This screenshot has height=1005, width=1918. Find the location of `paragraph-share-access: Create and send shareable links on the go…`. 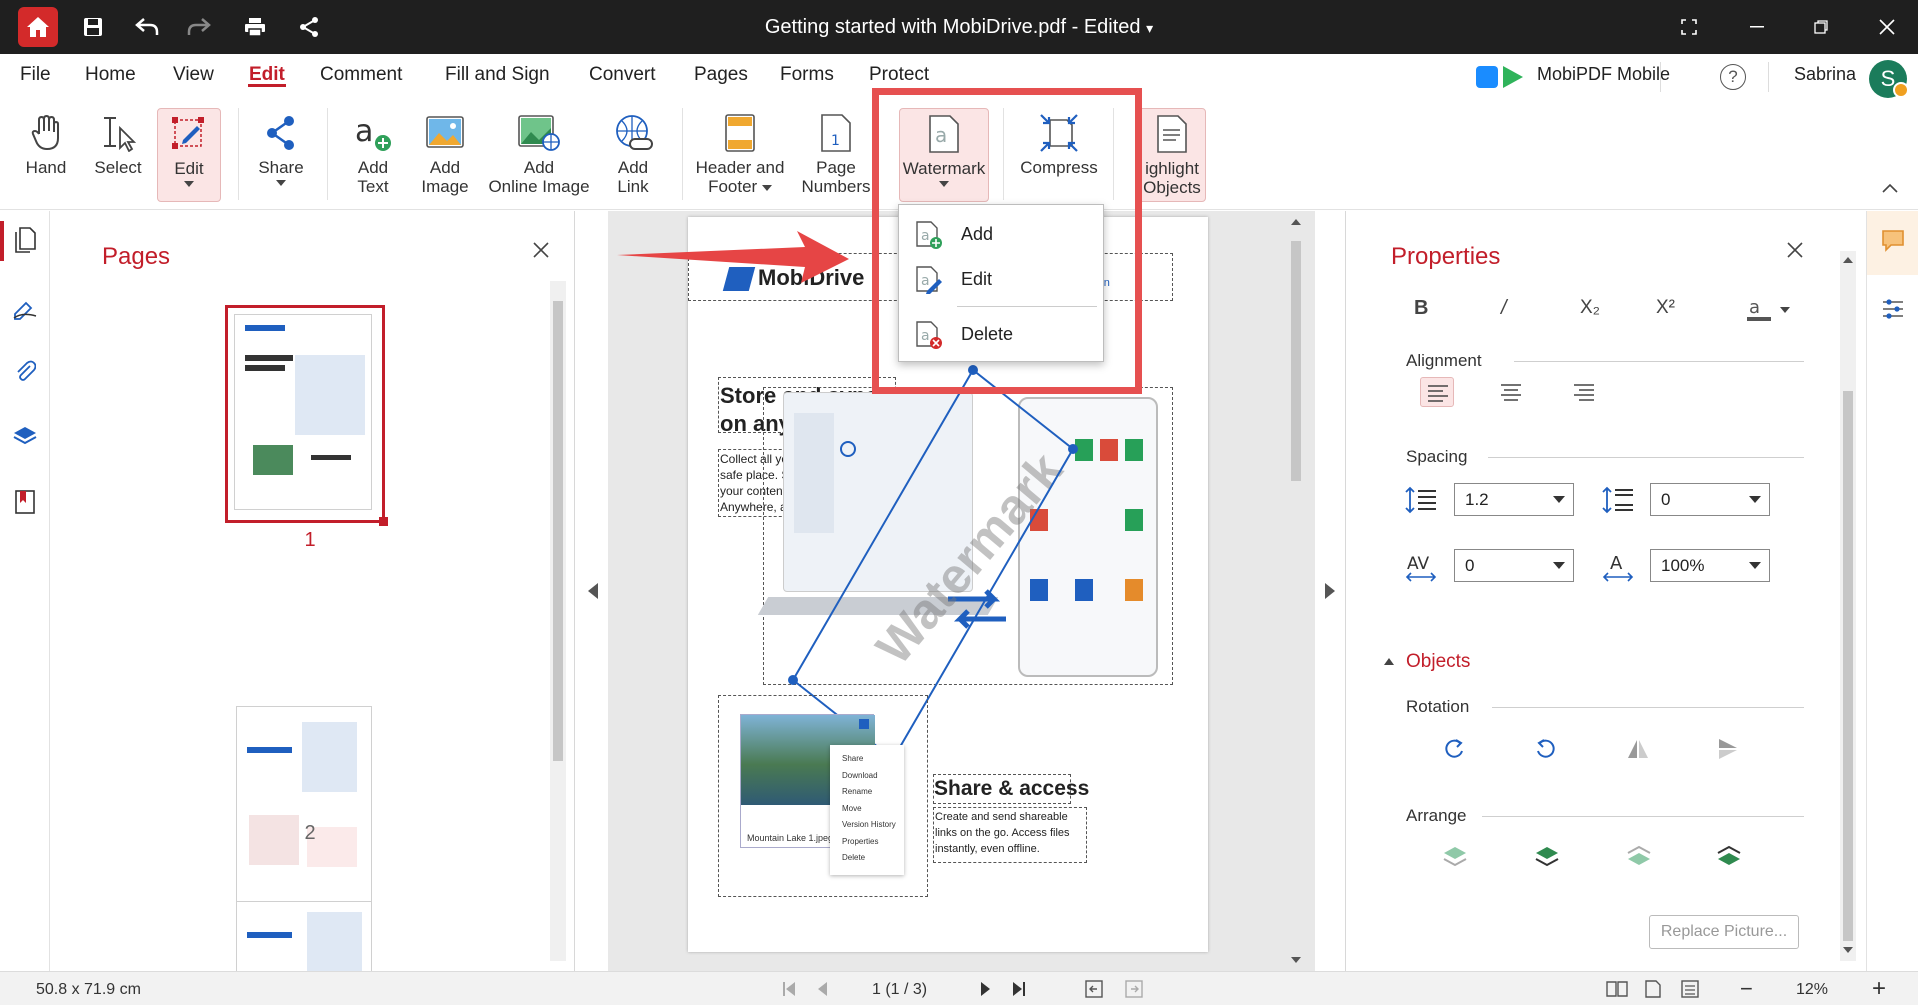

paragraph-share-access: Create and send shareable links on the go… is located at coordinates (1002, 833).